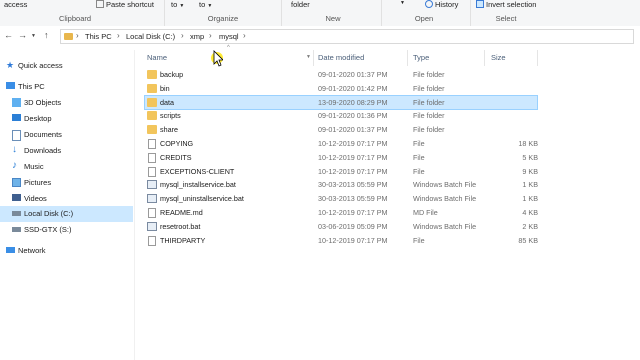  What do you see at coordinates (429, 4) in the screenshot?
I see `history-icon` at bounding box center [429, 4].